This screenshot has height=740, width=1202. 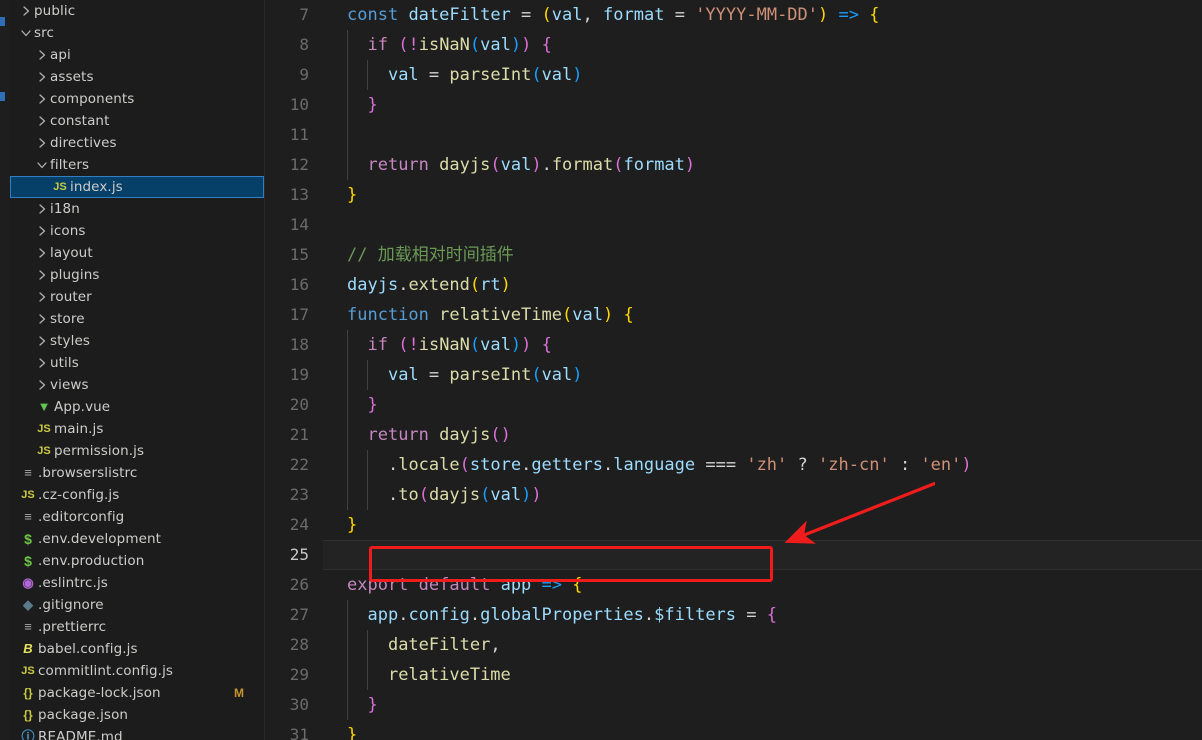 I want to click on tree-folder-store: store, so click(x=137, y=319).